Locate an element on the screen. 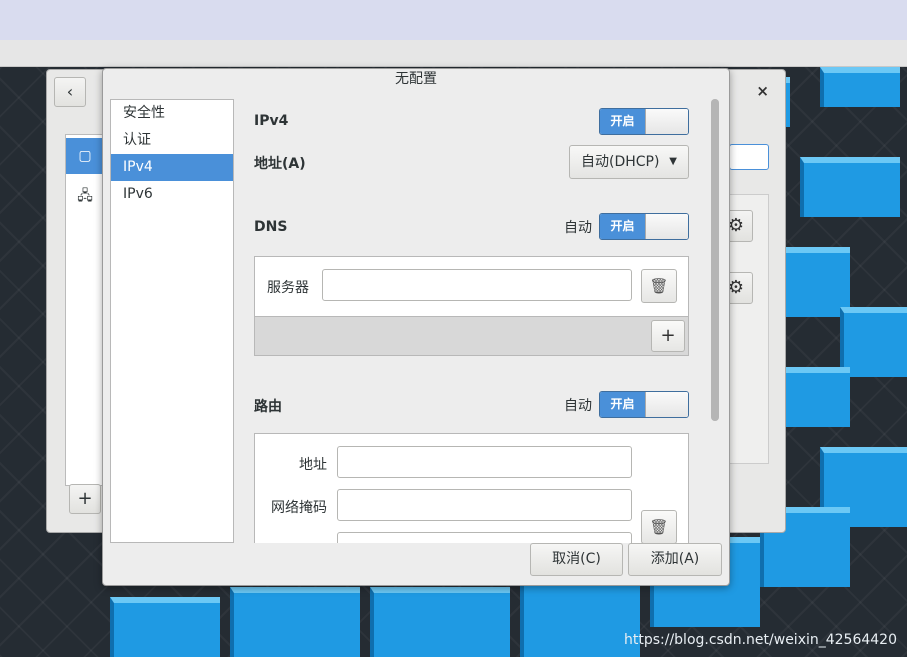 This screenshot has height=657, width=907. connection-list: ▢ 🖧 is located at coordinates (85, 310).